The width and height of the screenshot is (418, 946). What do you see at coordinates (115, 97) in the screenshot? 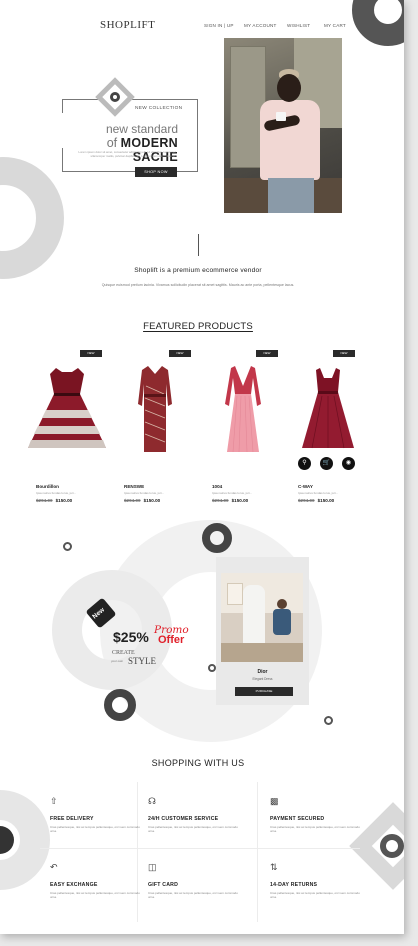
I see `hero-diamond-dot-icon` at bounding box center [115, 97].